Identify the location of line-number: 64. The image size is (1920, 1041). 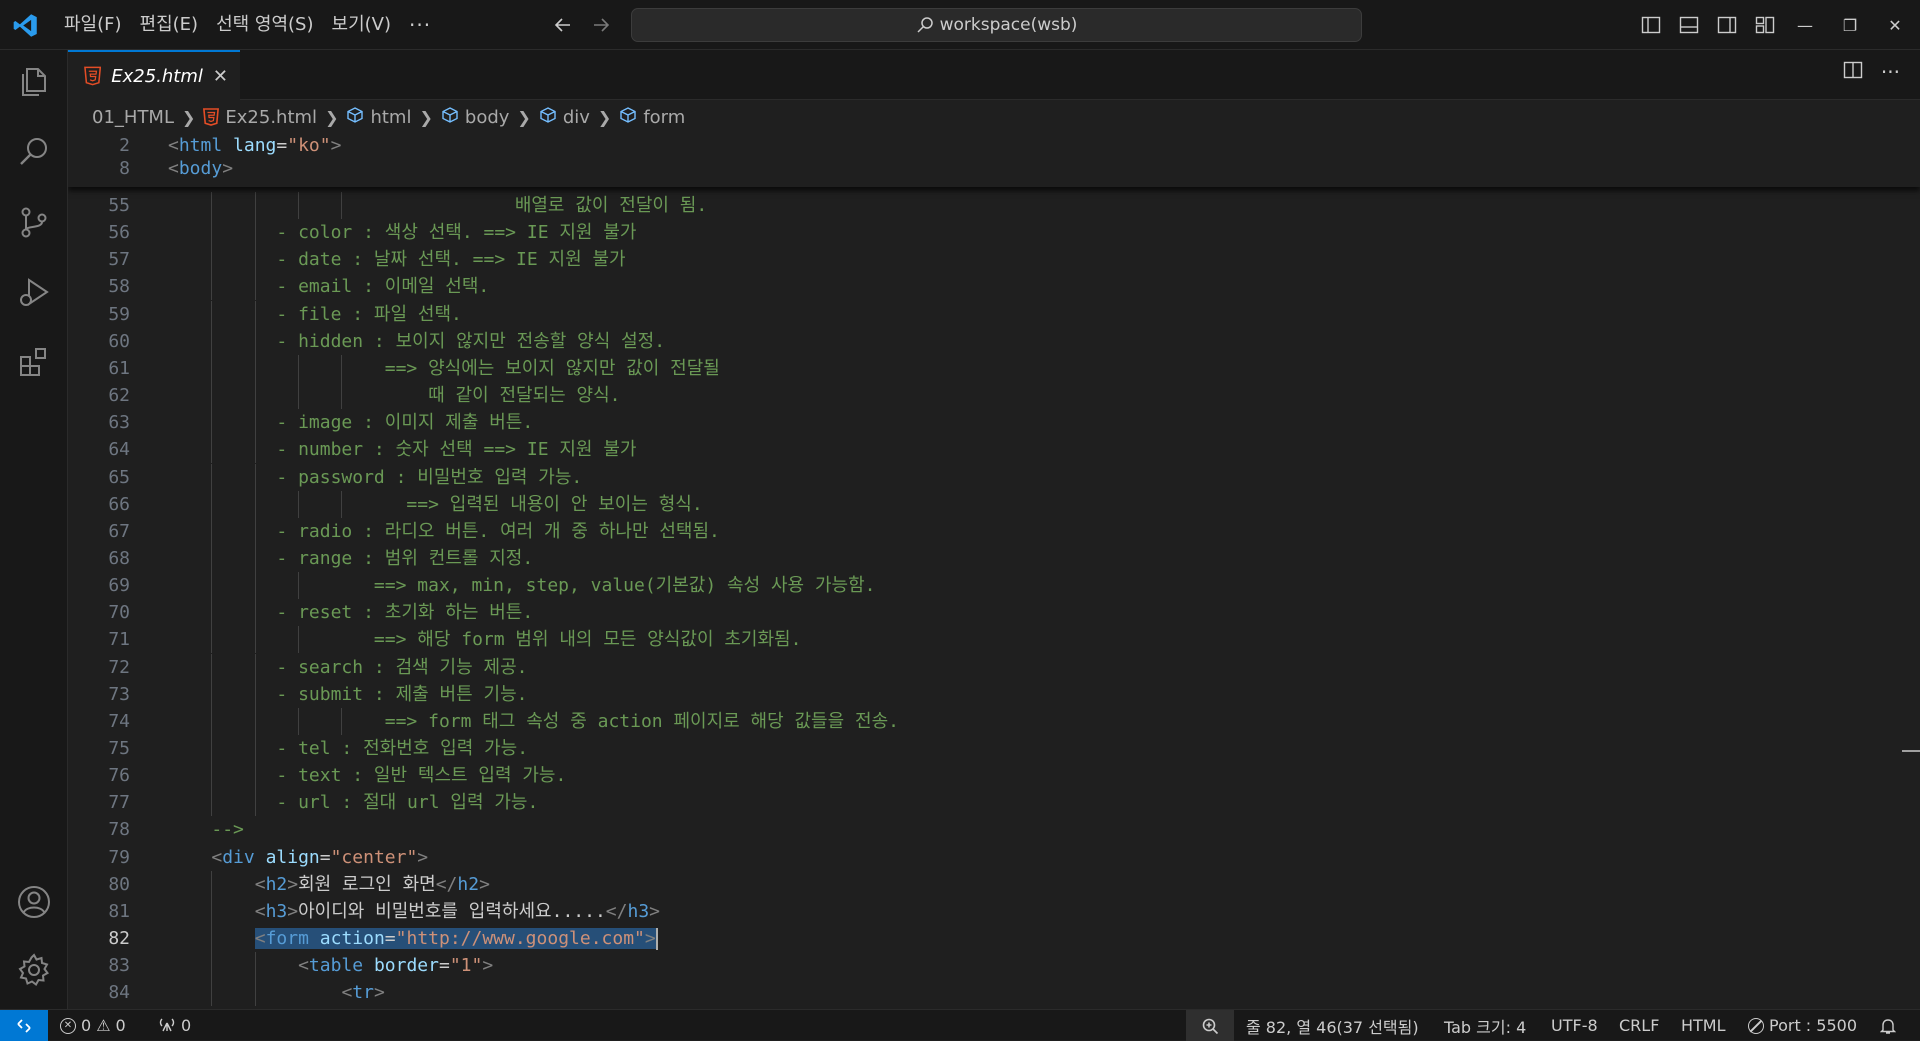
(119, 450).